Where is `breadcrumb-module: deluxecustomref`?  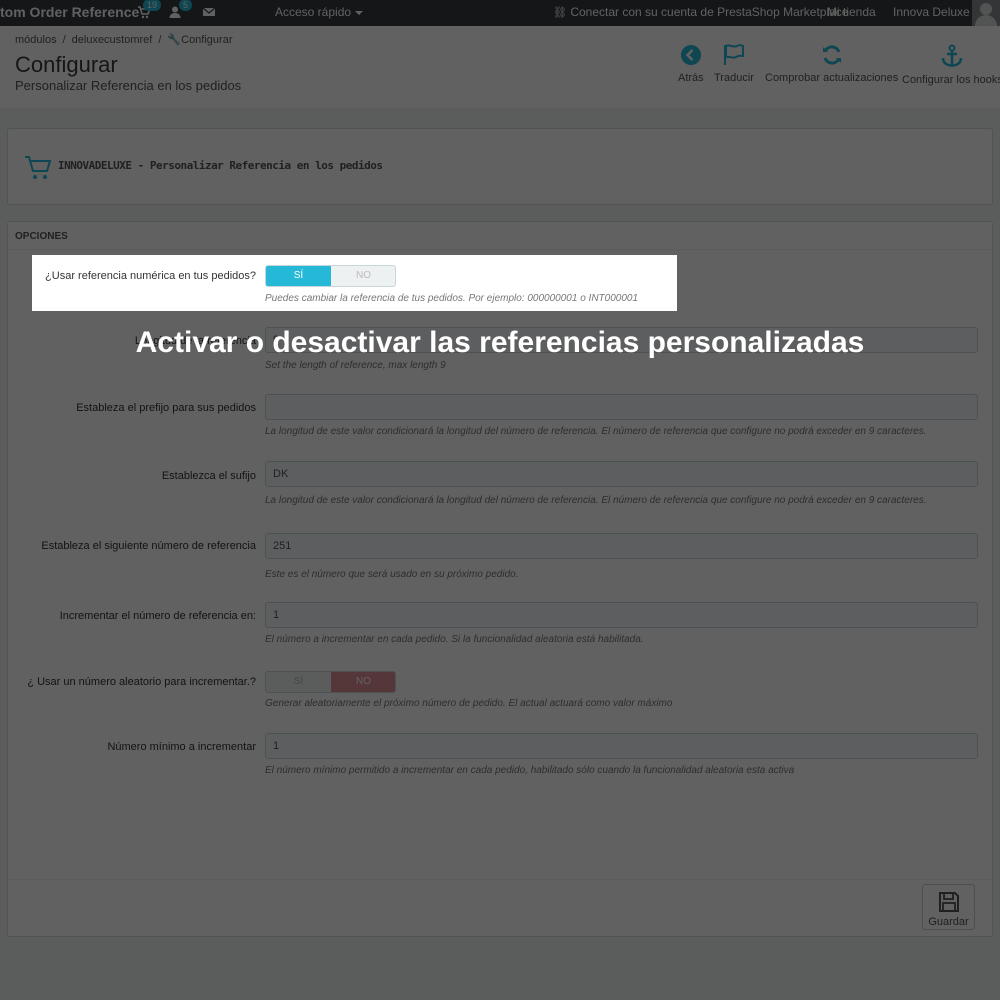
breadcrumb-module: deluxecustomref is located at coordinates (112, 40).